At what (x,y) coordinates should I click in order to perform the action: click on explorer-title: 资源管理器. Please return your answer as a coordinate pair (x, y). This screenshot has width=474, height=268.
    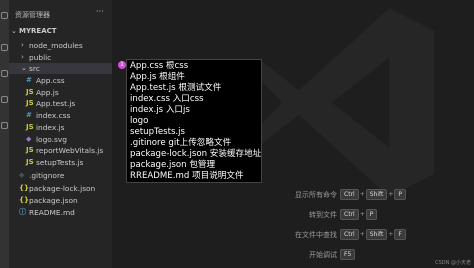
    Looking at the image, I should click on (32, 15).